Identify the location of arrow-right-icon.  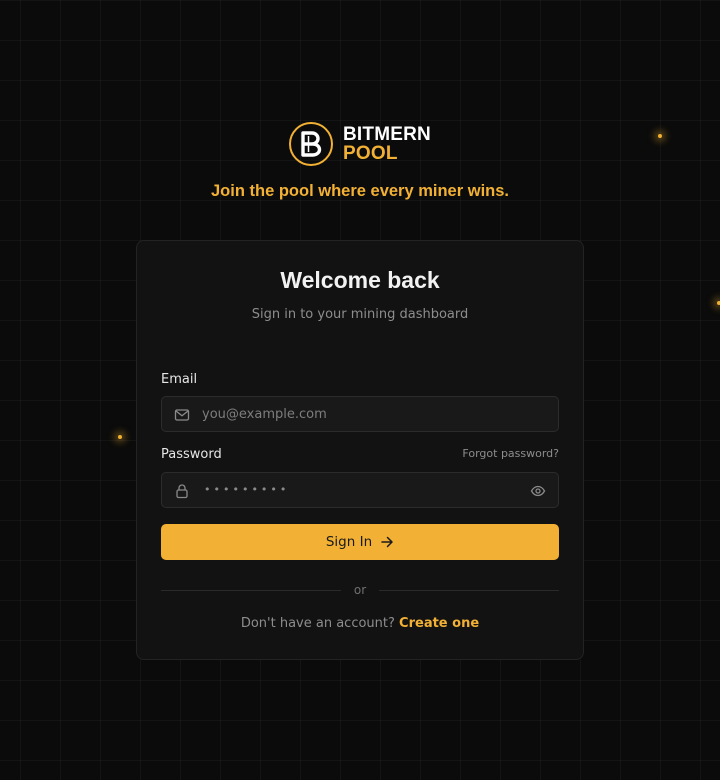
(387, 542).